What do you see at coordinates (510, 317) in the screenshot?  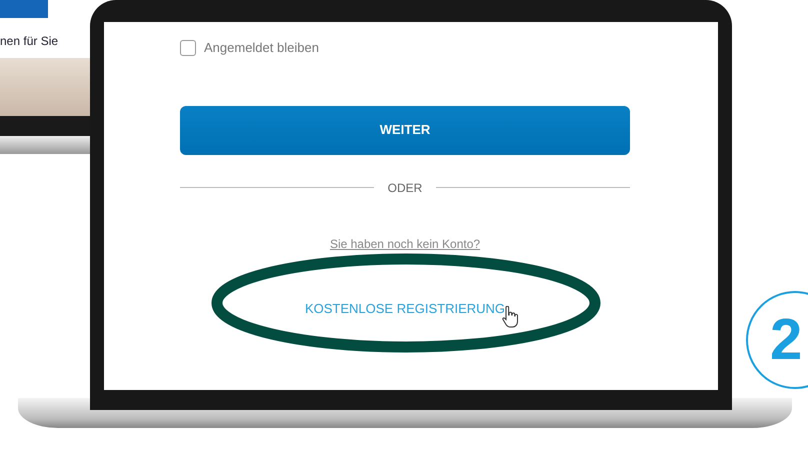 I see `hand-cursor-icon` at bounding box center [510, 317].